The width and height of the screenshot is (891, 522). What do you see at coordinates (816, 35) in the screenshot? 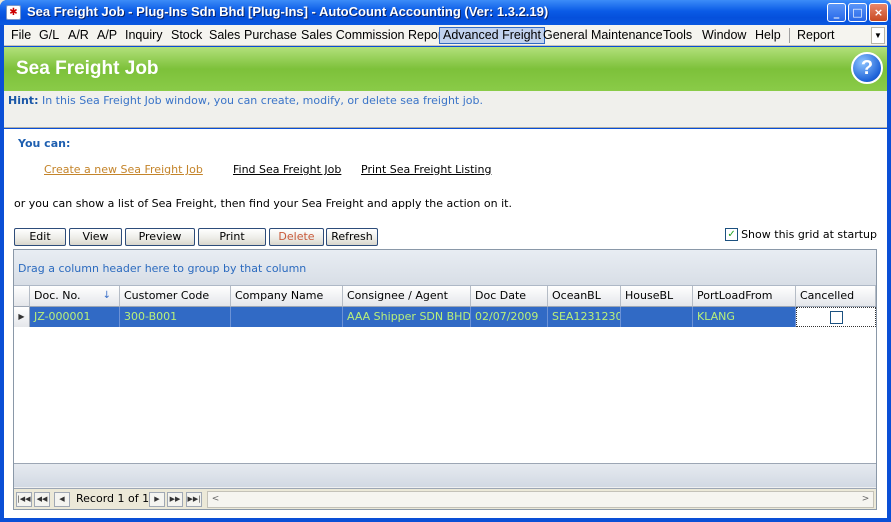
I see `menu-report: Report` at bounding box center [816, 35].